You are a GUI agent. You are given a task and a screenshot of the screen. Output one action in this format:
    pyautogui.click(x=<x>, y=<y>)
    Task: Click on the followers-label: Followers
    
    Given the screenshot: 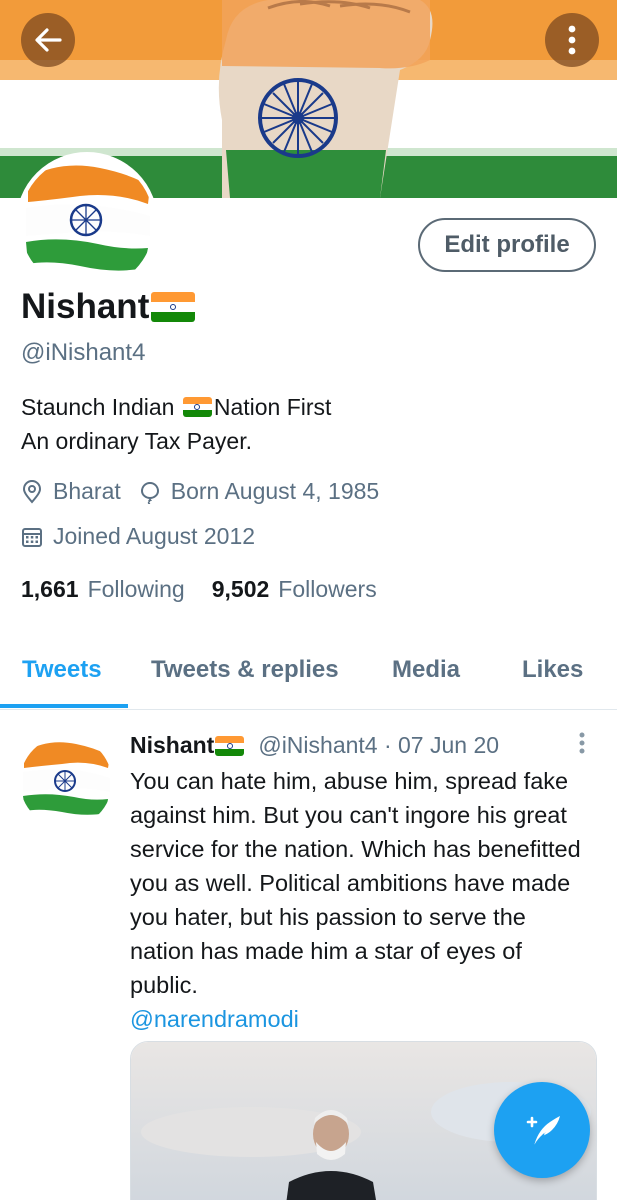 What is the action you would take?
    pyautogui.click(x=327, y=589)
    